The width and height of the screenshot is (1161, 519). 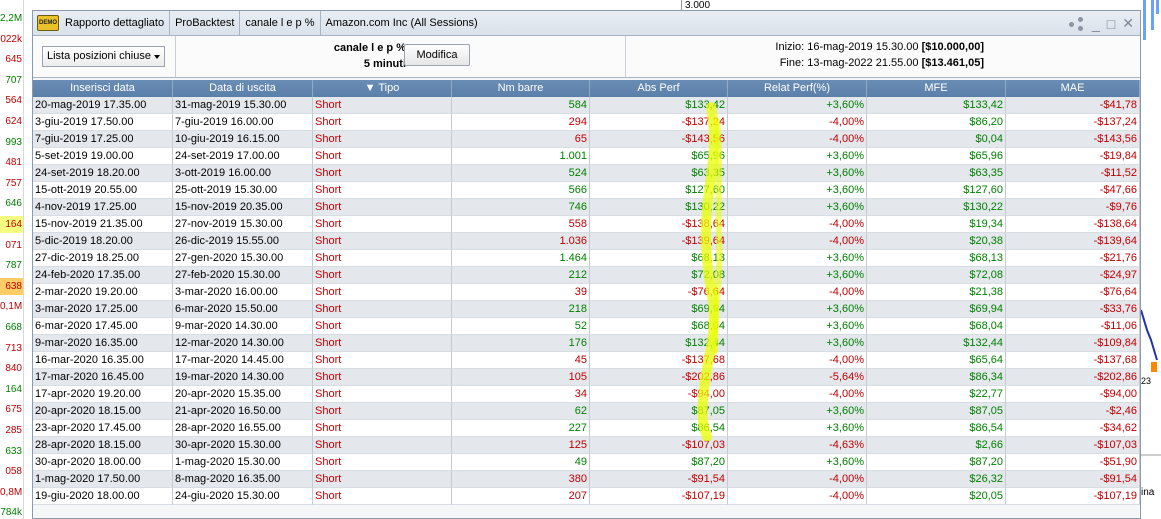 I want to click on end-label: Fine:, so click(x=792, y=63).